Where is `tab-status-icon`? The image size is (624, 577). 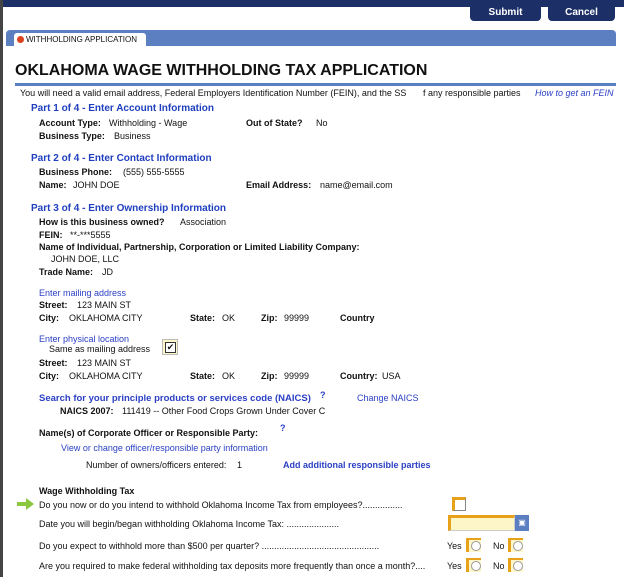 tab-status-icon is located at coordinates (20, 39).